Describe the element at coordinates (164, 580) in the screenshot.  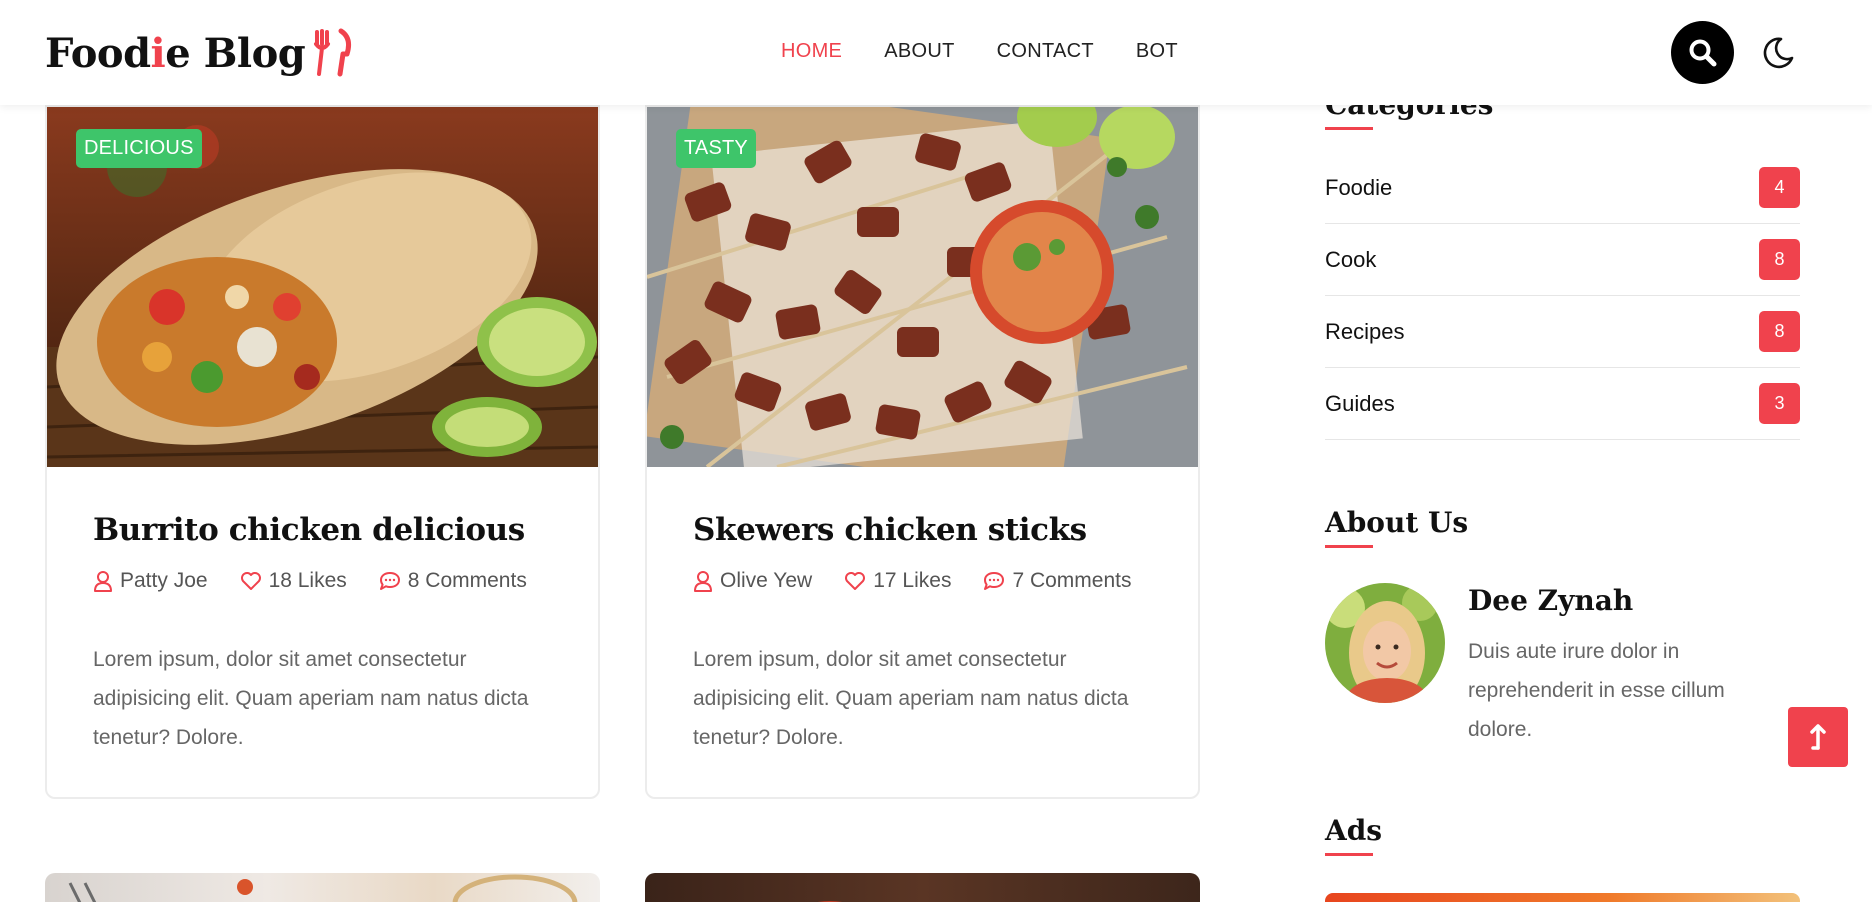
I see `author-name: Patty Joe` at that location.